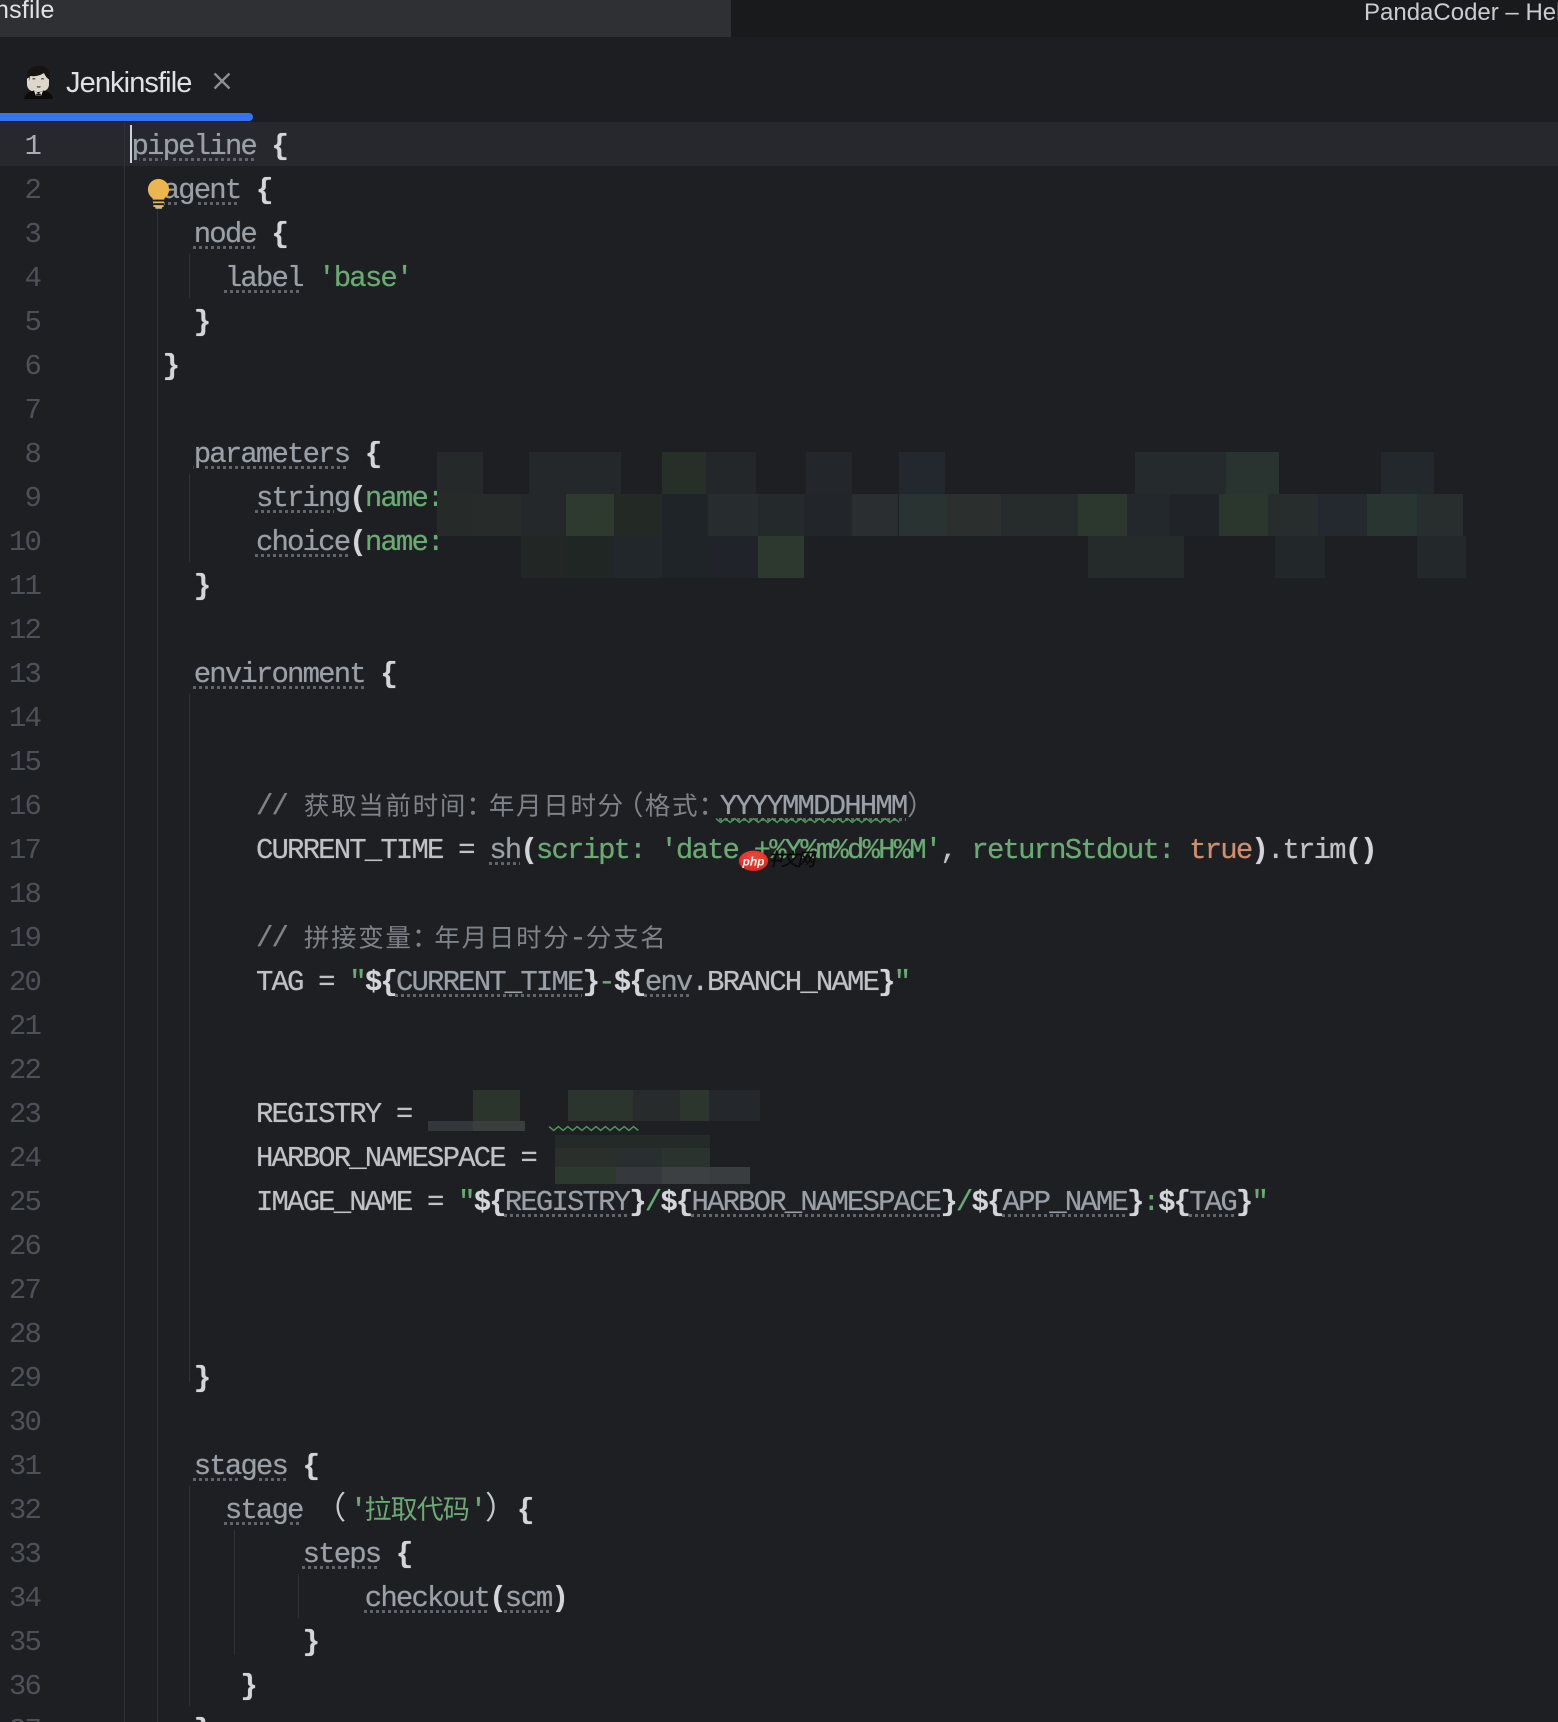 This screenshot has height=1722, width=1558. Describe the element at coordinates (753, 861) in the screenshot. I see `svg-text: php` at that location.